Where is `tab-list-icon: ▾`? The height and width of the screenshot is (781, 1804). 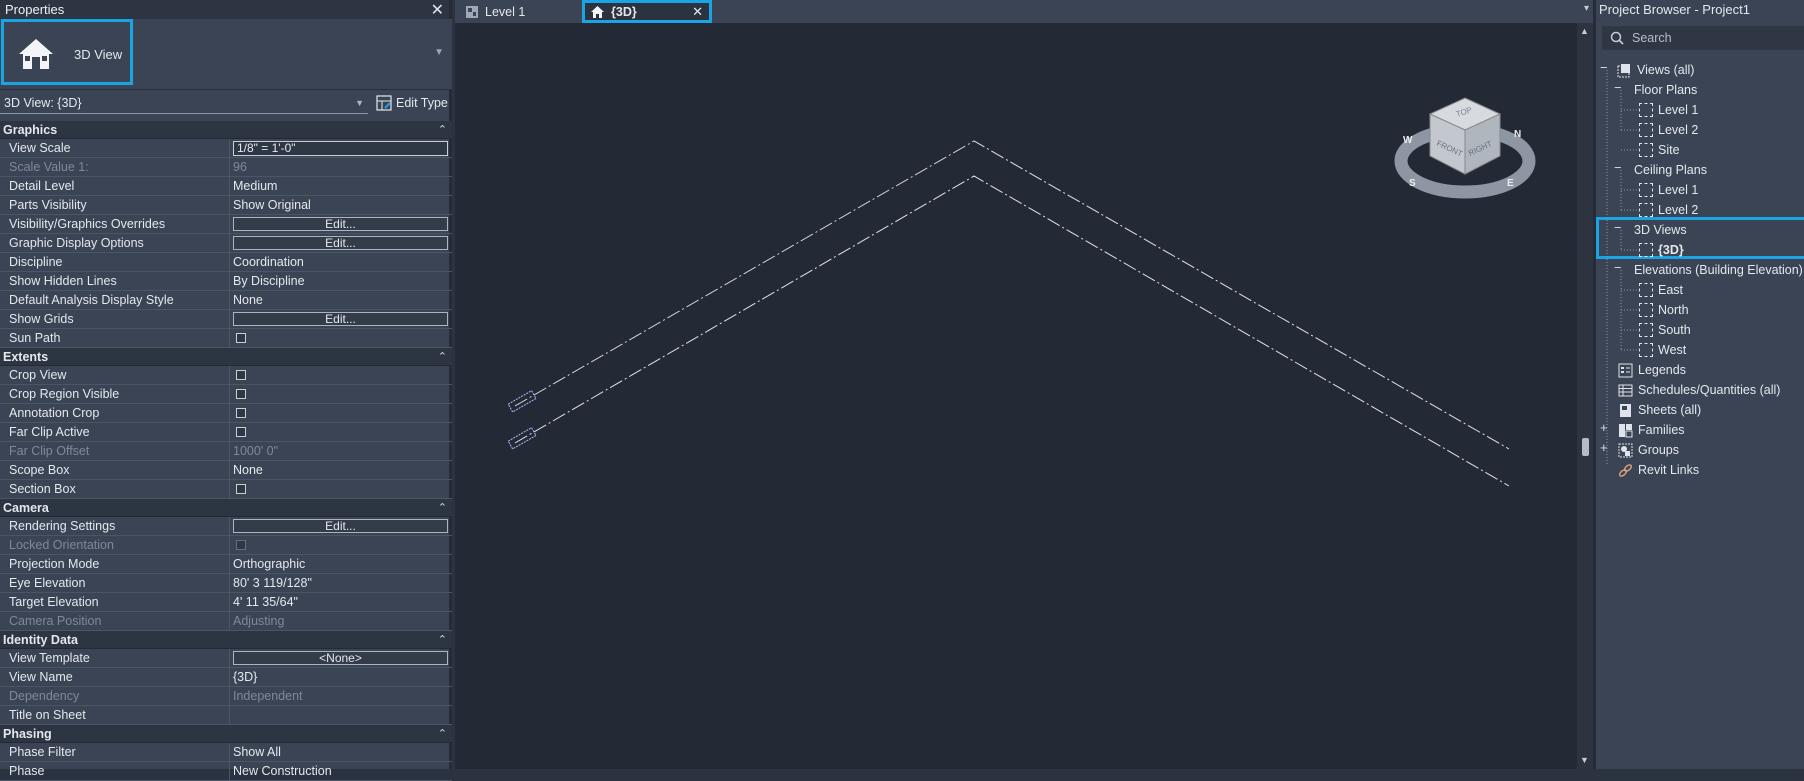 tab-list-icon: ▾ is located at coordinates (1586, 8).